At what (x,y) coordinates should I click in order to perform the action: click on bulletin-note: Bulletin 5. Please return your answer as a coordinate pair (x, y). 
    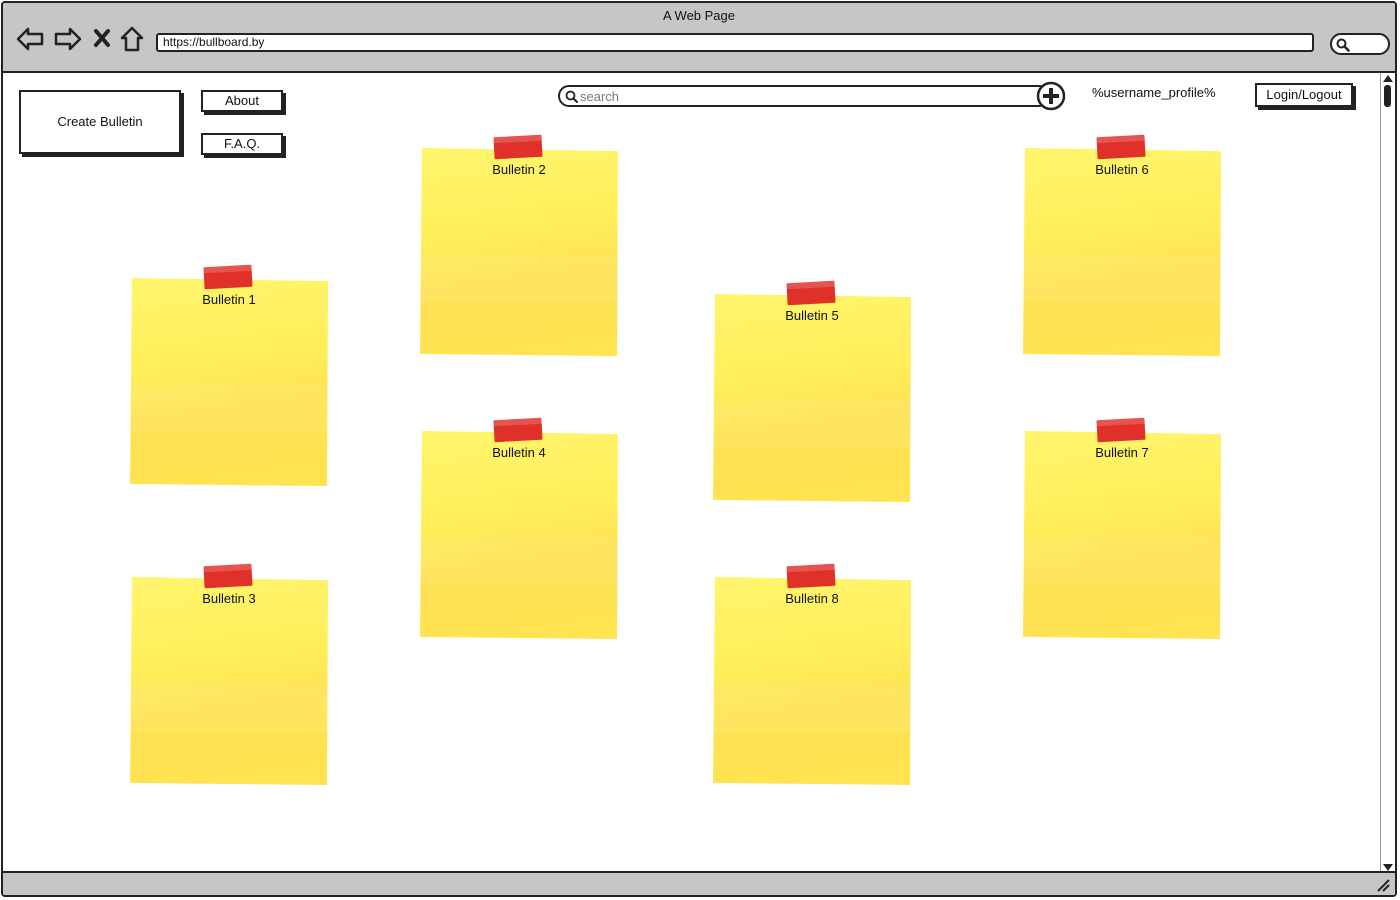
    Looking at the image, I should click on (812, 391).